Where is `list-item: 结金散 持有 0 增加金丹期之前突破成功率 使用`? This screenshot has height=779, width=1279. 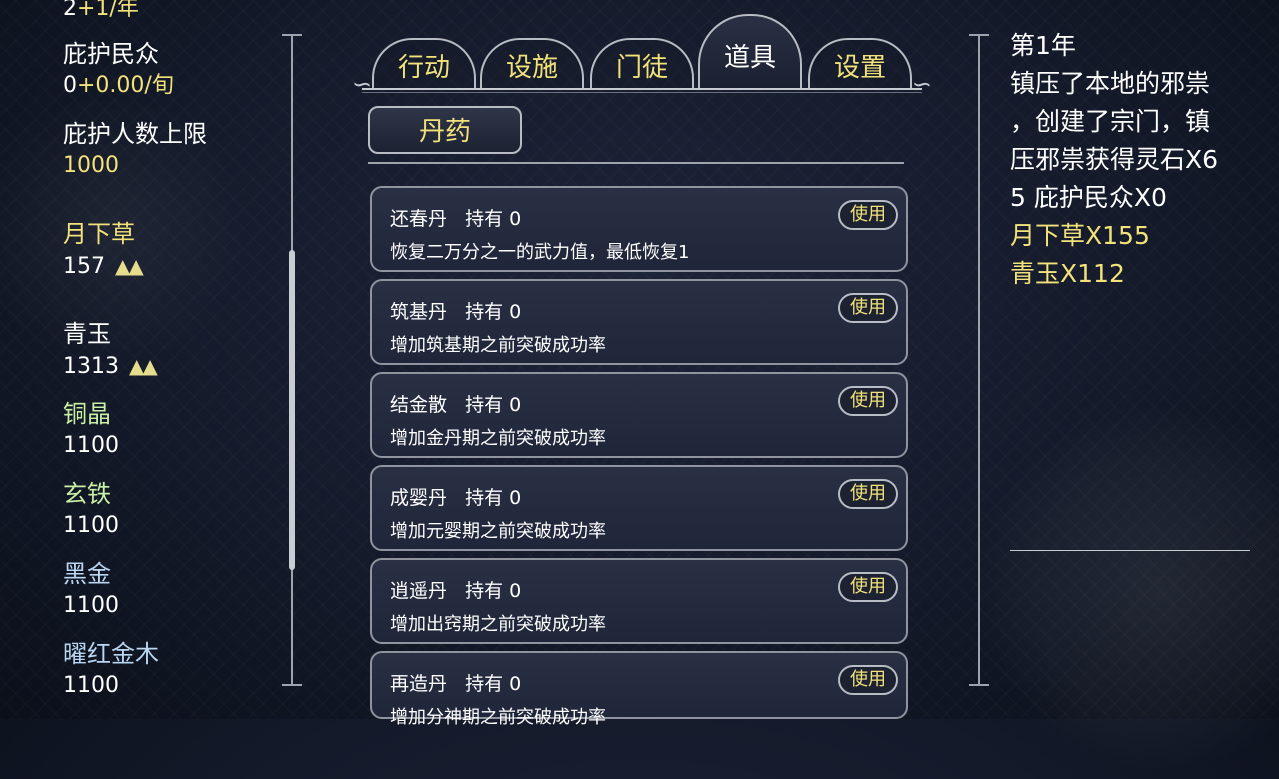
list-item: 结金散 持有 0 增加金丹期之前突破成功率 使用 is located at coordinates (639, 415).